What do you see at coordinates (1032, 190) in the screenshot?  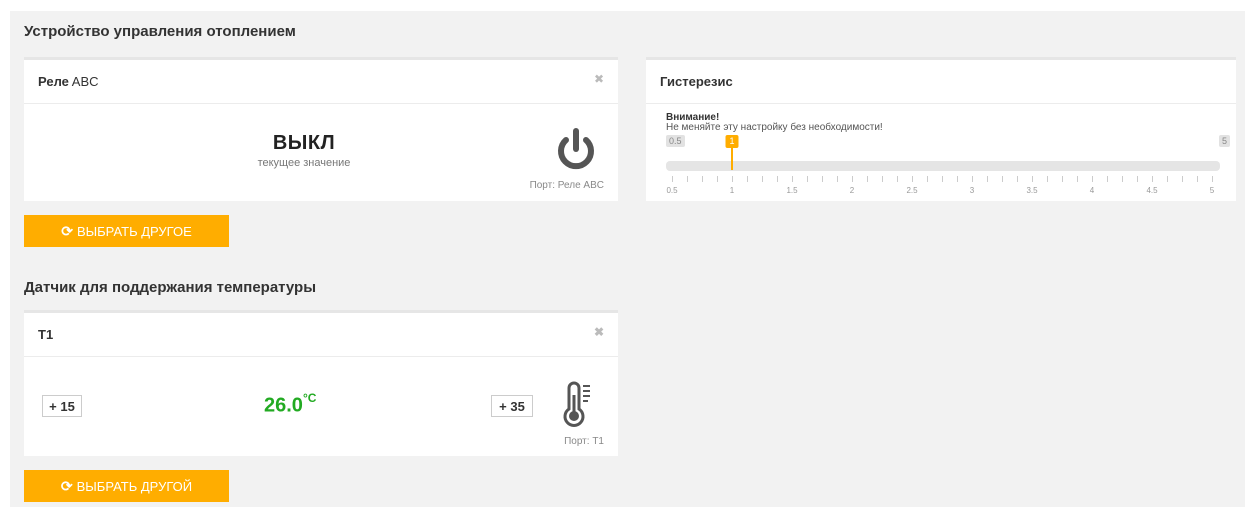 I see `slider-tick-label: 3.5` at bounding box center [1032, 190].